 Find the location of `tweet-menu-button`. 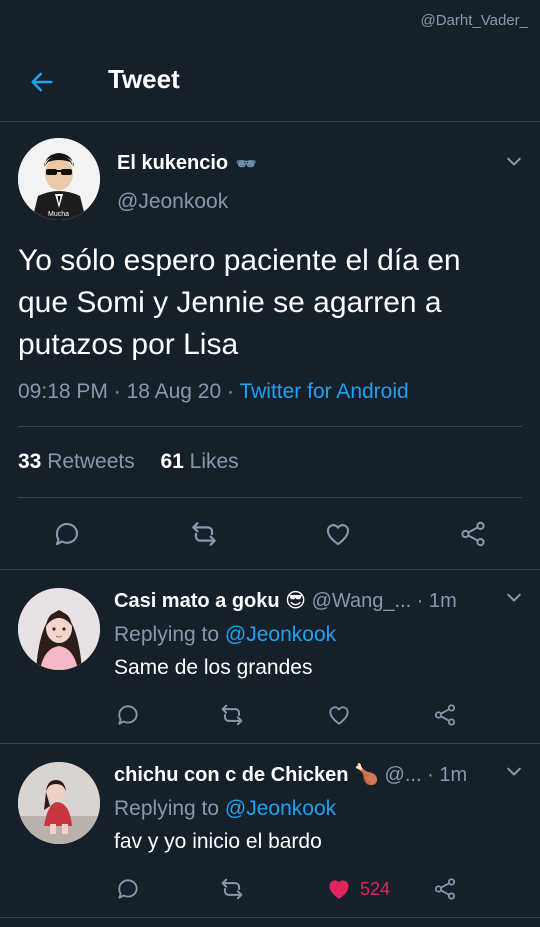

tweet-menu-button is located at coordinates (514, 164).